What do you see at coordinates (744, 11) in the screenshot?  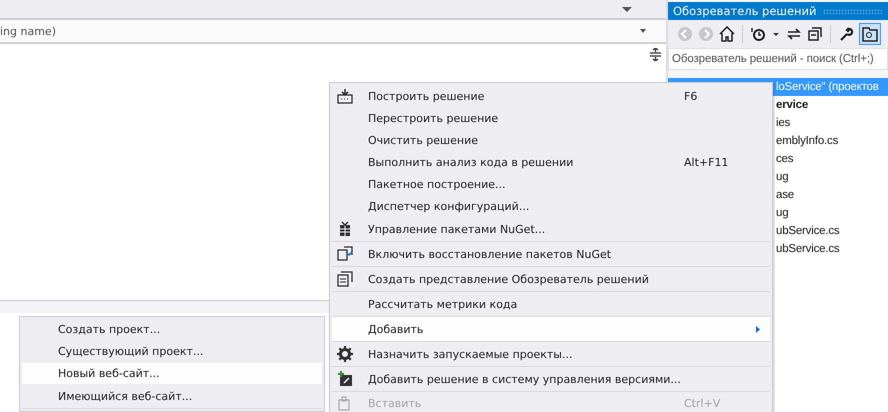 I see `panel-title: Обозреватель решений` at bounding box center [744, 11].